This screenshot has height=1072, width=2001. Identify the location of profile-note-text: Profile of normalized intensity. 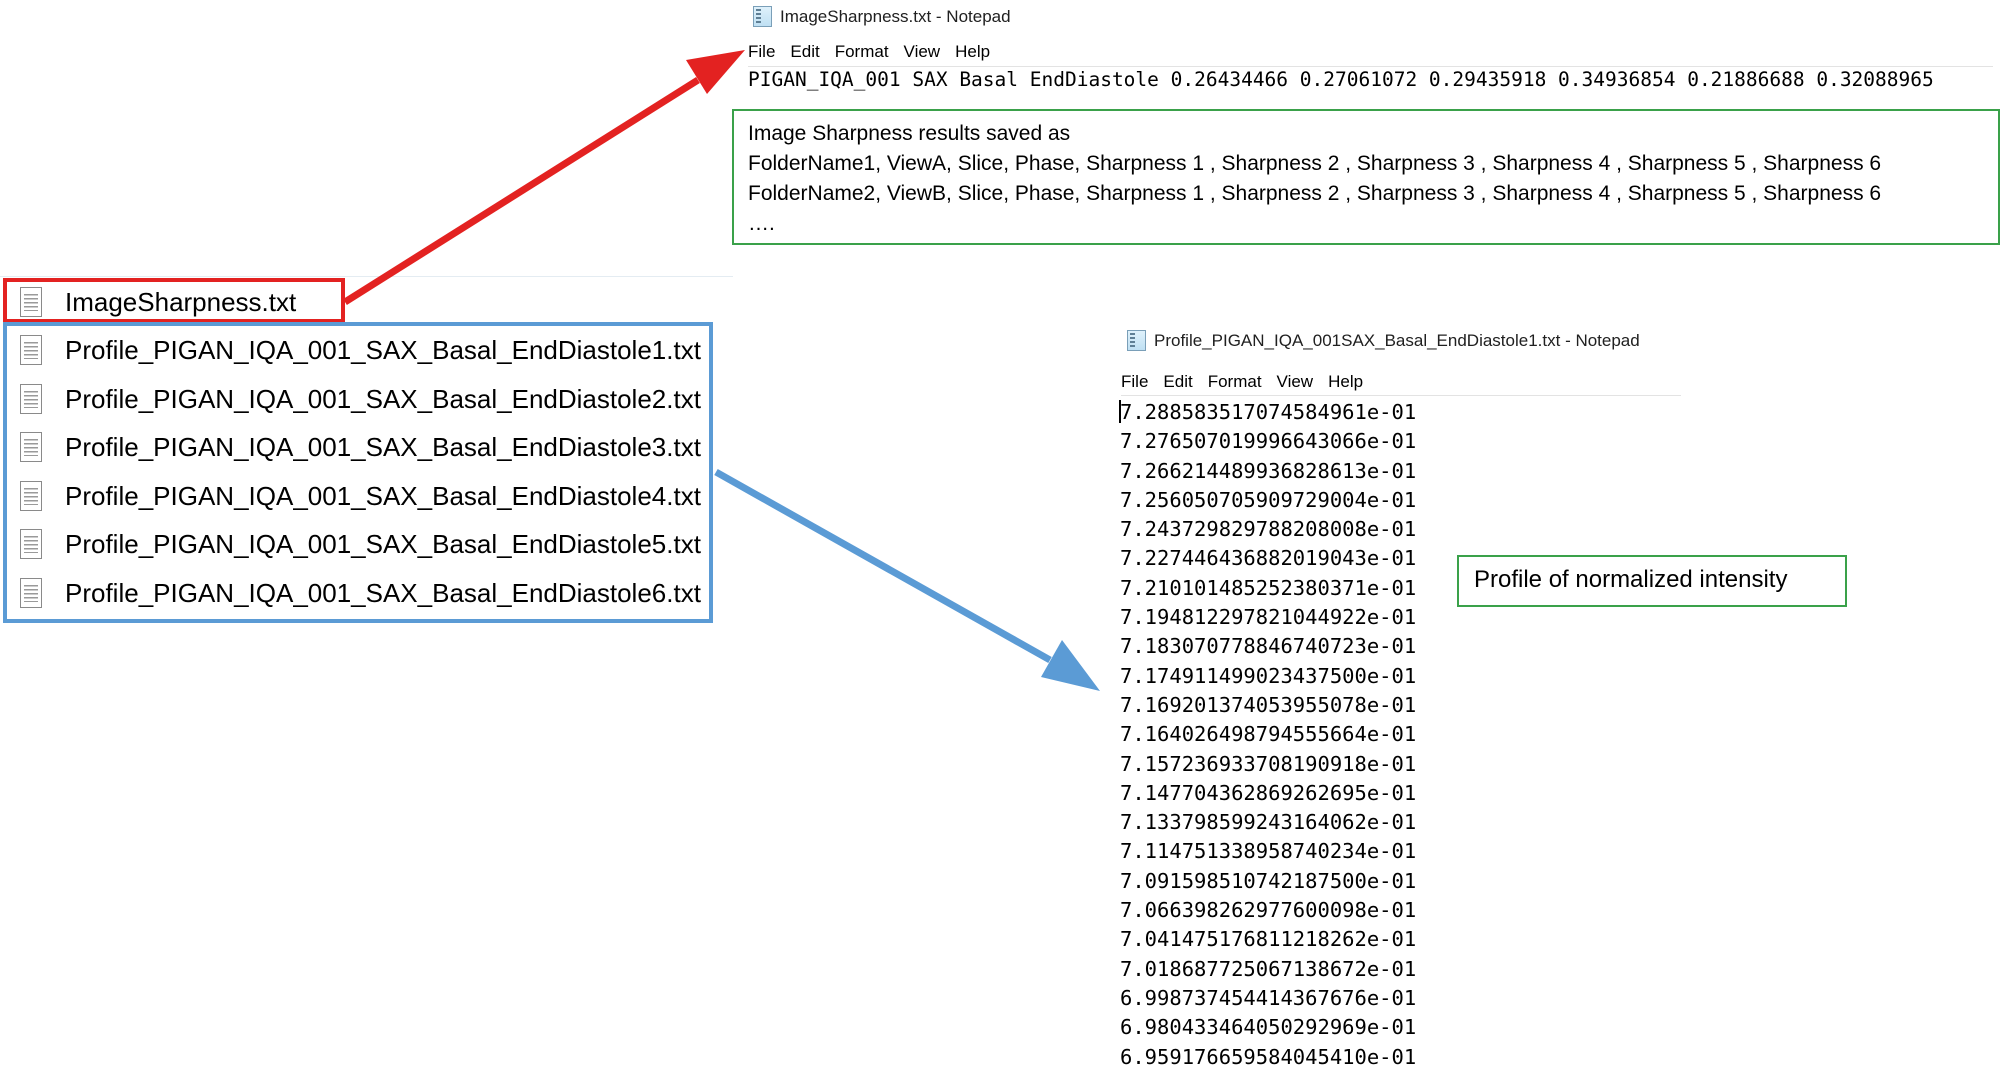
(1631, 579).